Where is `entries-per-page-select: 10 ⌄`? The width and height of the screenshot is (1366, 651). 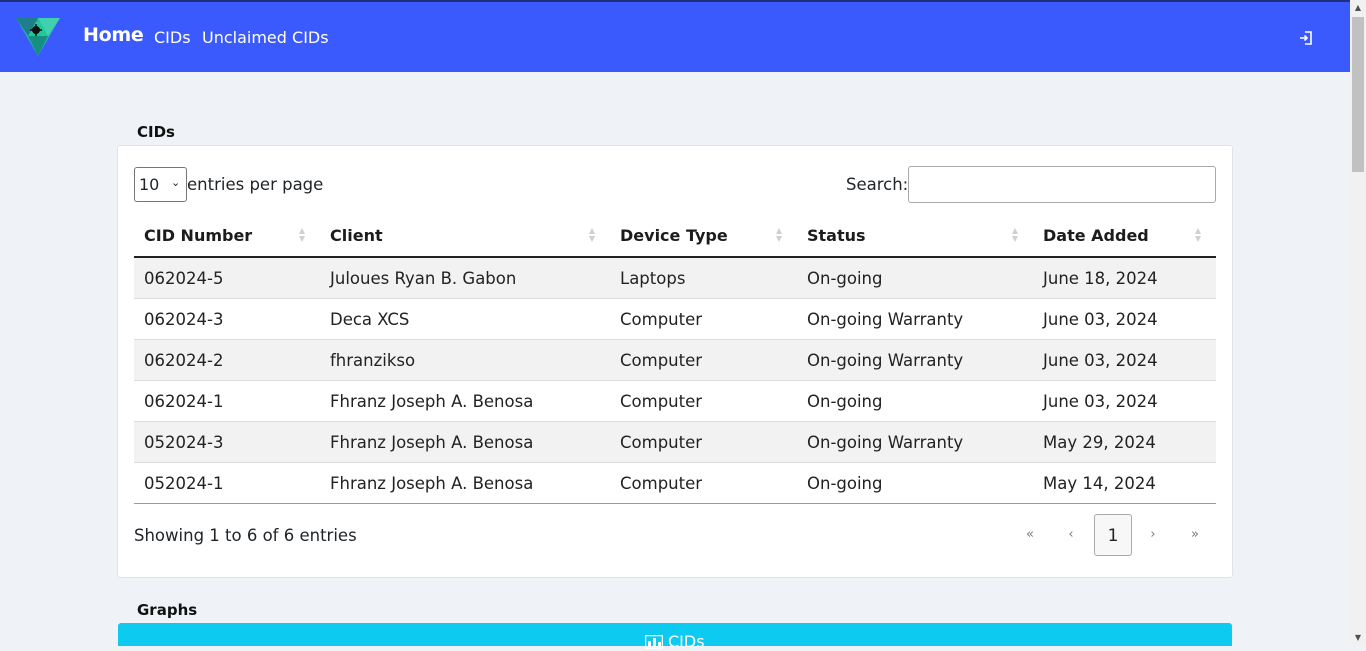
entries-per-page-select: 10 ⌄ is located at coordinates (160, 184).